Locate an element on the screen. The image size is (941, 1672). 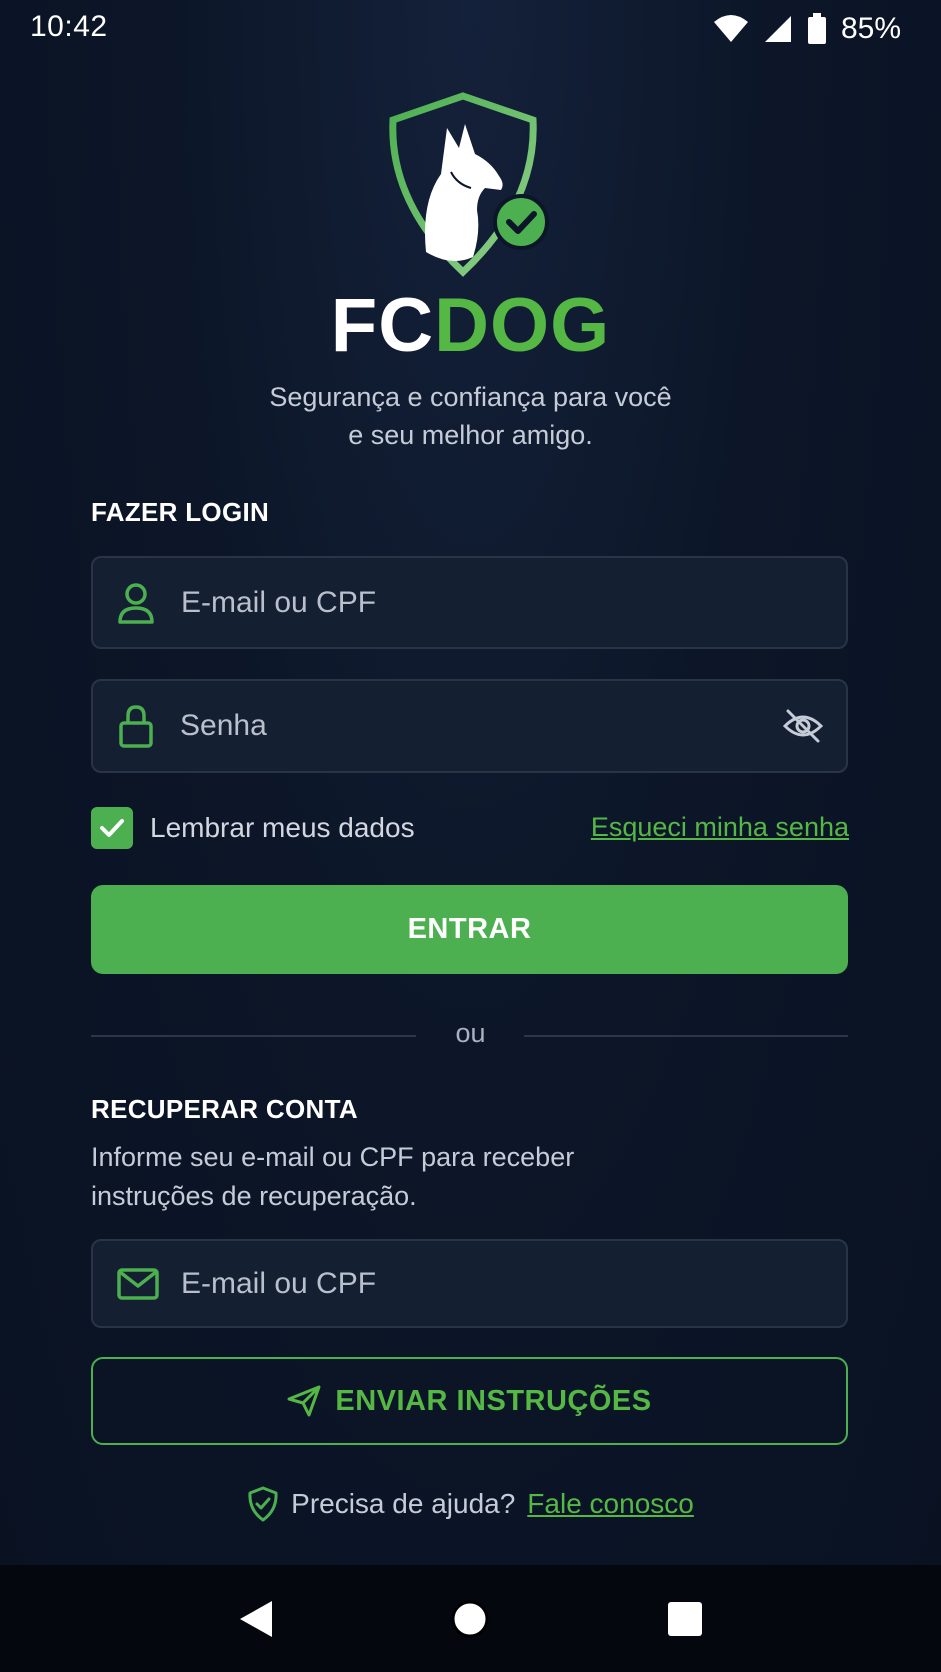
login-password-field: Senha is located at coordinates (469, 726).